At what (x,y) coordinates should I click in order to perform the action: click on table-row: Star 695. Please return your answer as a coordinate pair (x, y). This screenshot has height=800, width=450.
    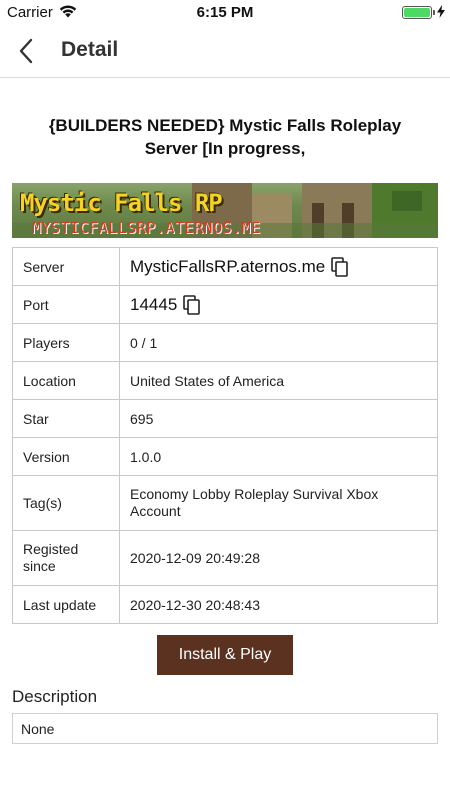
    Looking at the image, I should click on (225, 418).